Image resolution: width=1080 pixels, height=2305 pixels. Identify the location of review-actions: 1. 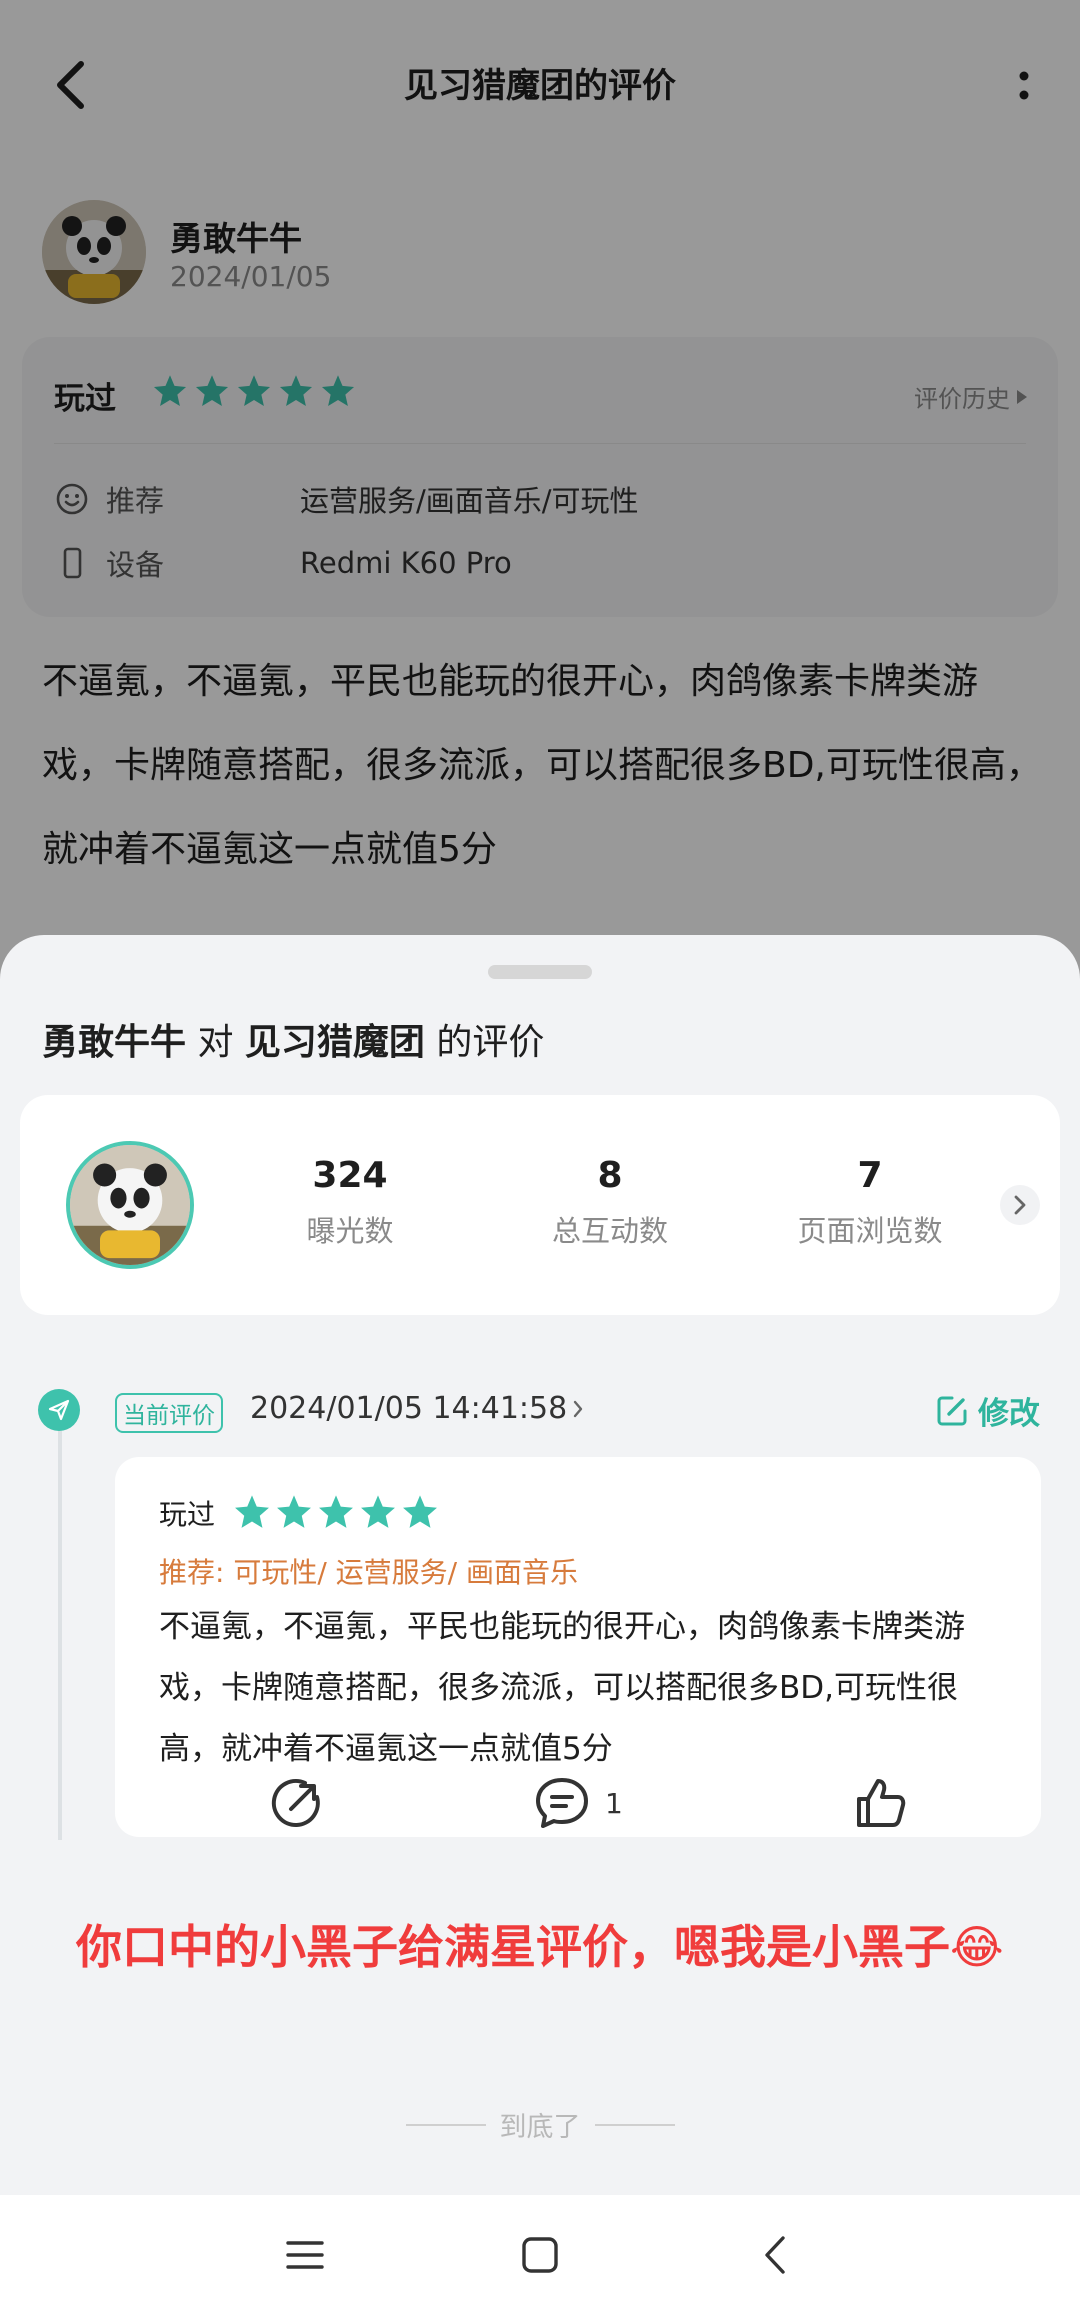
(578, 1810).